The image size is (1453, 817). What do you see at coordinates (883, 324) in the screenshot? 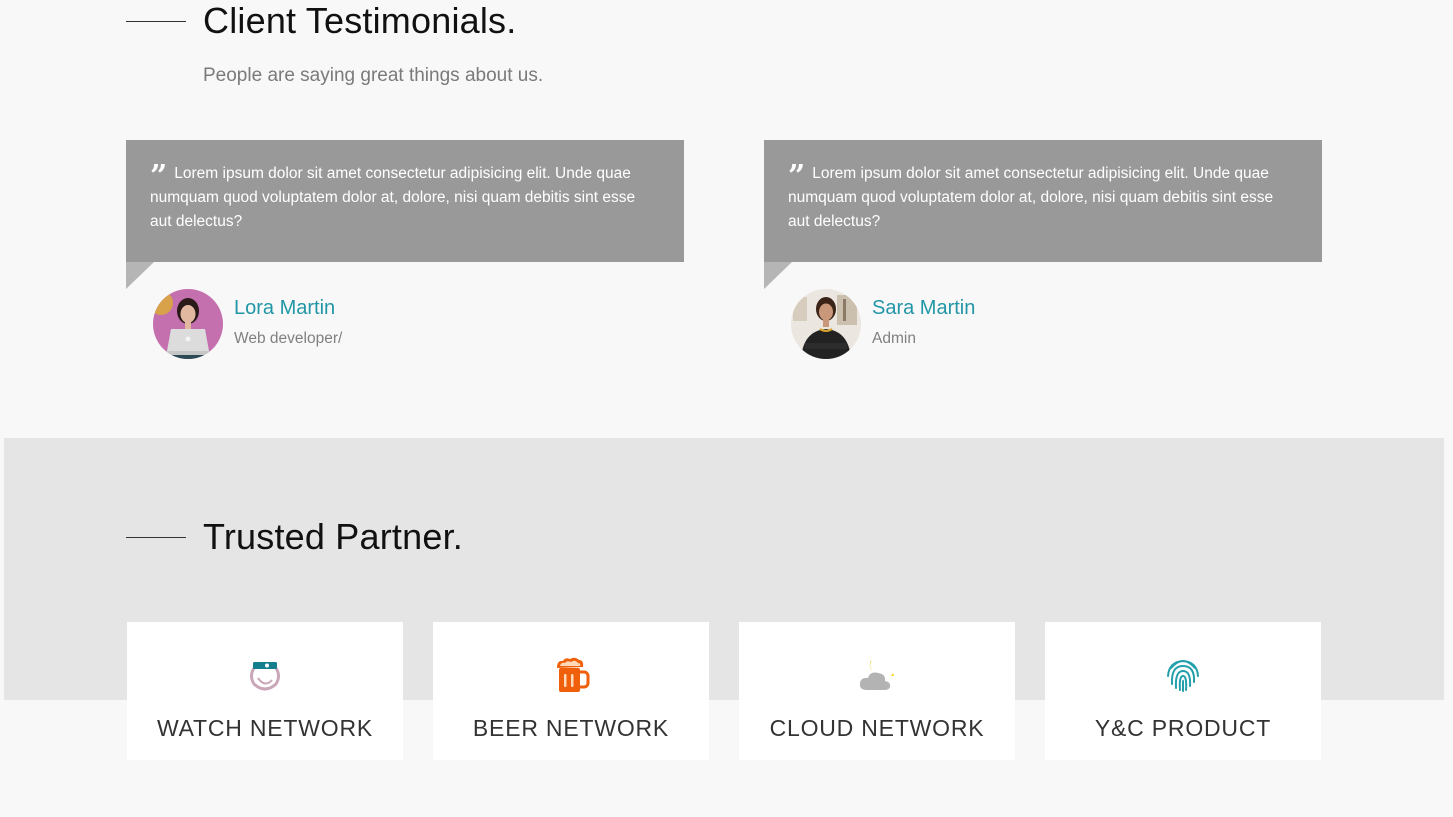
I see `testimonial-author: Sara Martin Admin` at bounding box center [883, 324].